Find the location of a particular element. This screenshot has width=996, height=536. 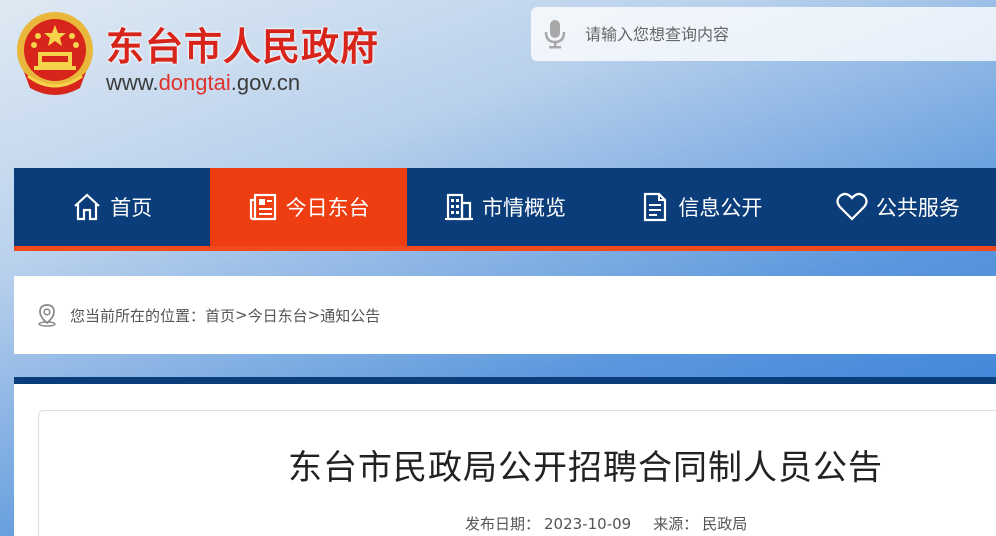

national-emblem-icon is located at coordinates (55, 53).